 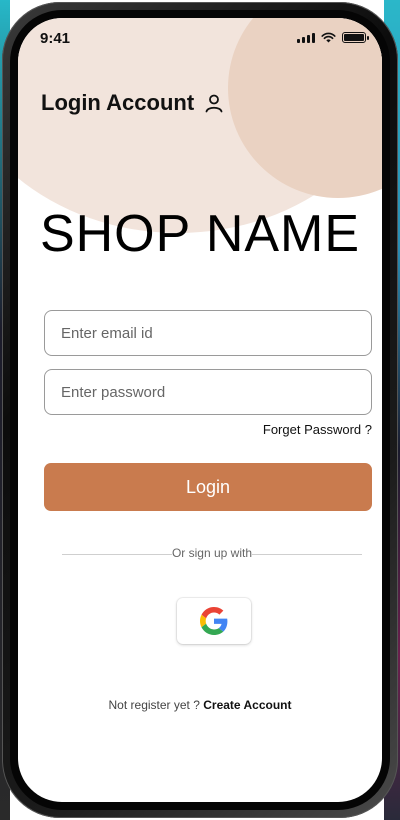 I want to click on status-bar: 9:41, so click(x=200, y=40).